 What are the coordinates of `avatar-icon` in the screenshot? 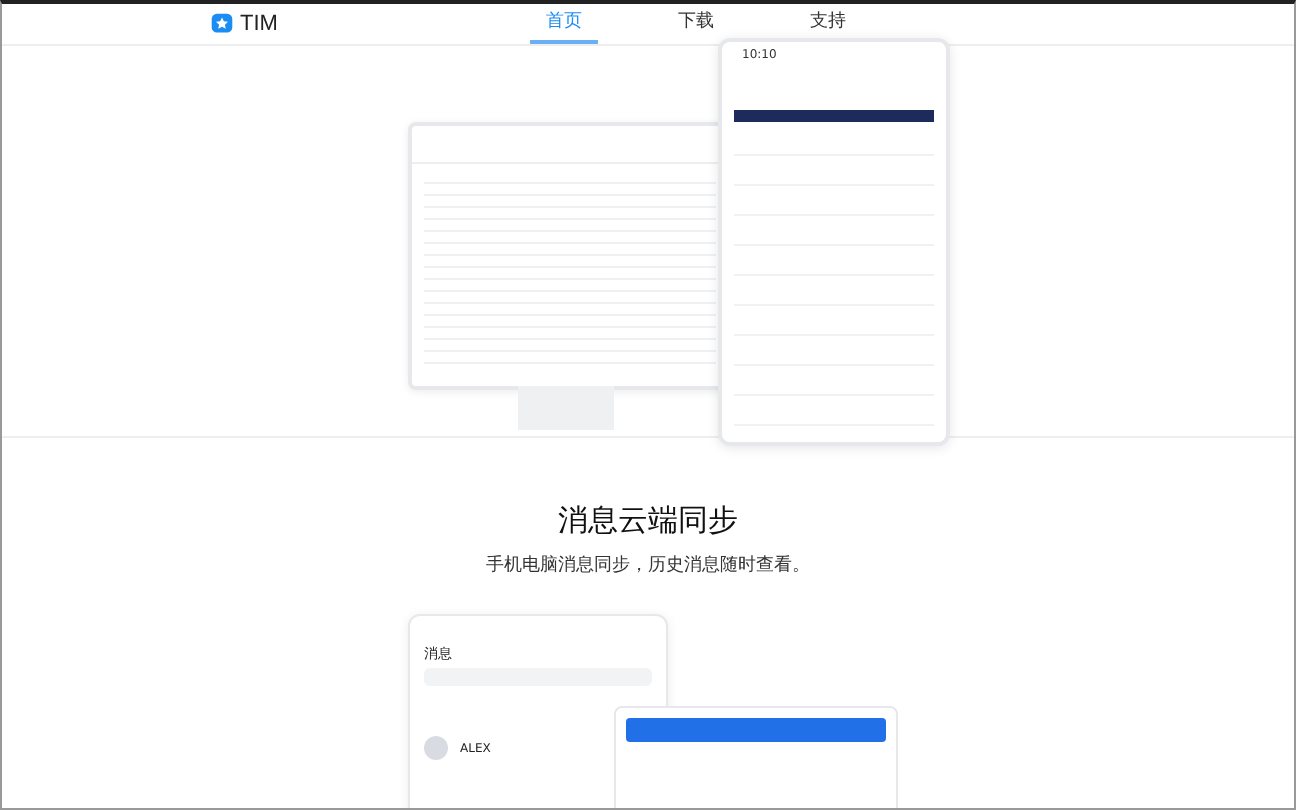 It's located at (436, 748).